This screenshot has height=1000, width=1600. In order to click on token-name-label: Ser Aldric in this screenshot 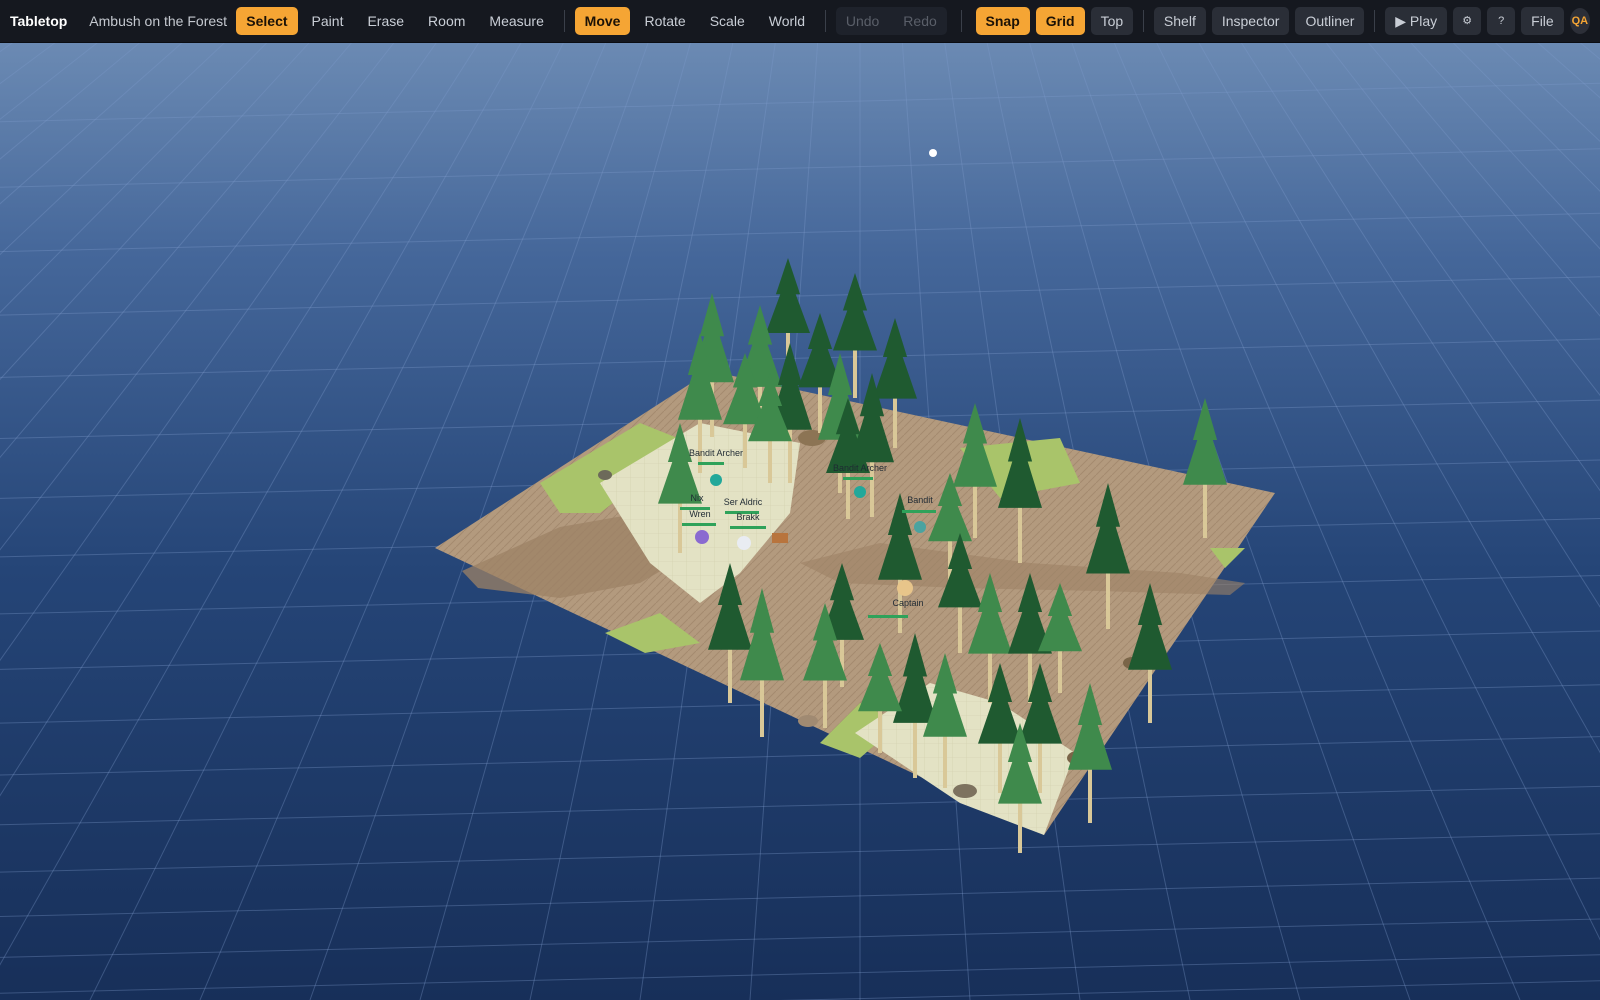, I will do `click(743, 502)`.